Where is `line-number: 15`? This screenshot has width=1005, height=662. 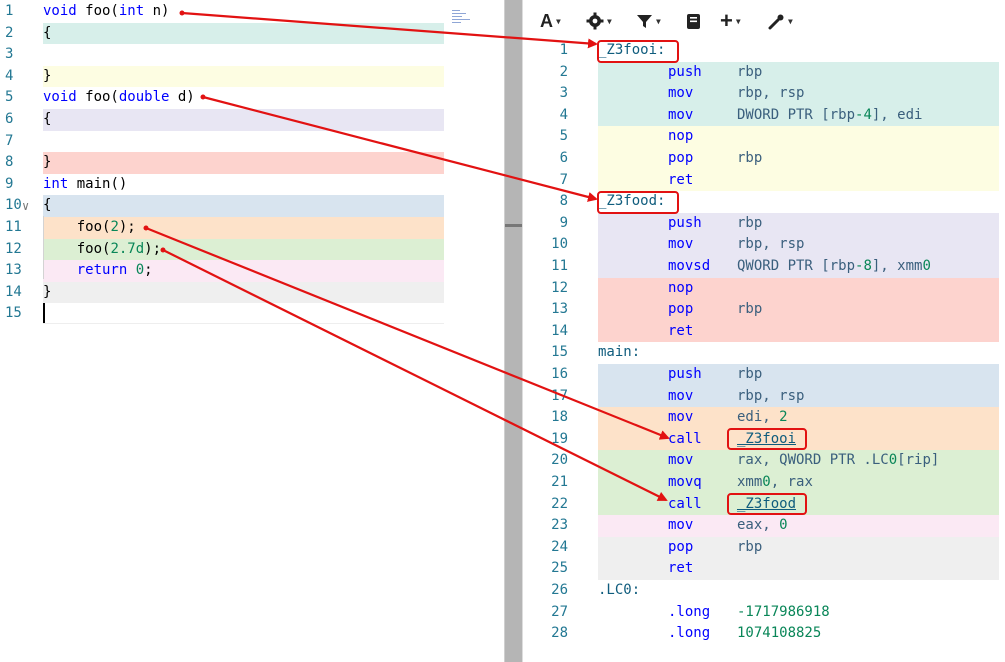 line-number: 15 is located at coordinates (13, 313).